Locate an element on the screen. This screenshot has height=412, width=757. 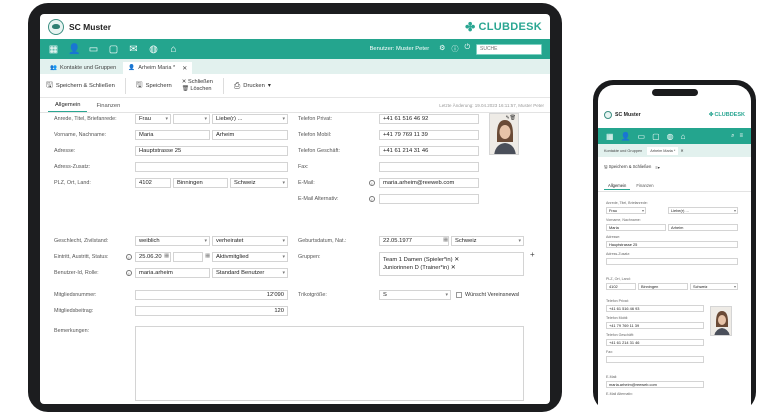
mail-icon: ✉ is located at coordinates (133, 49).